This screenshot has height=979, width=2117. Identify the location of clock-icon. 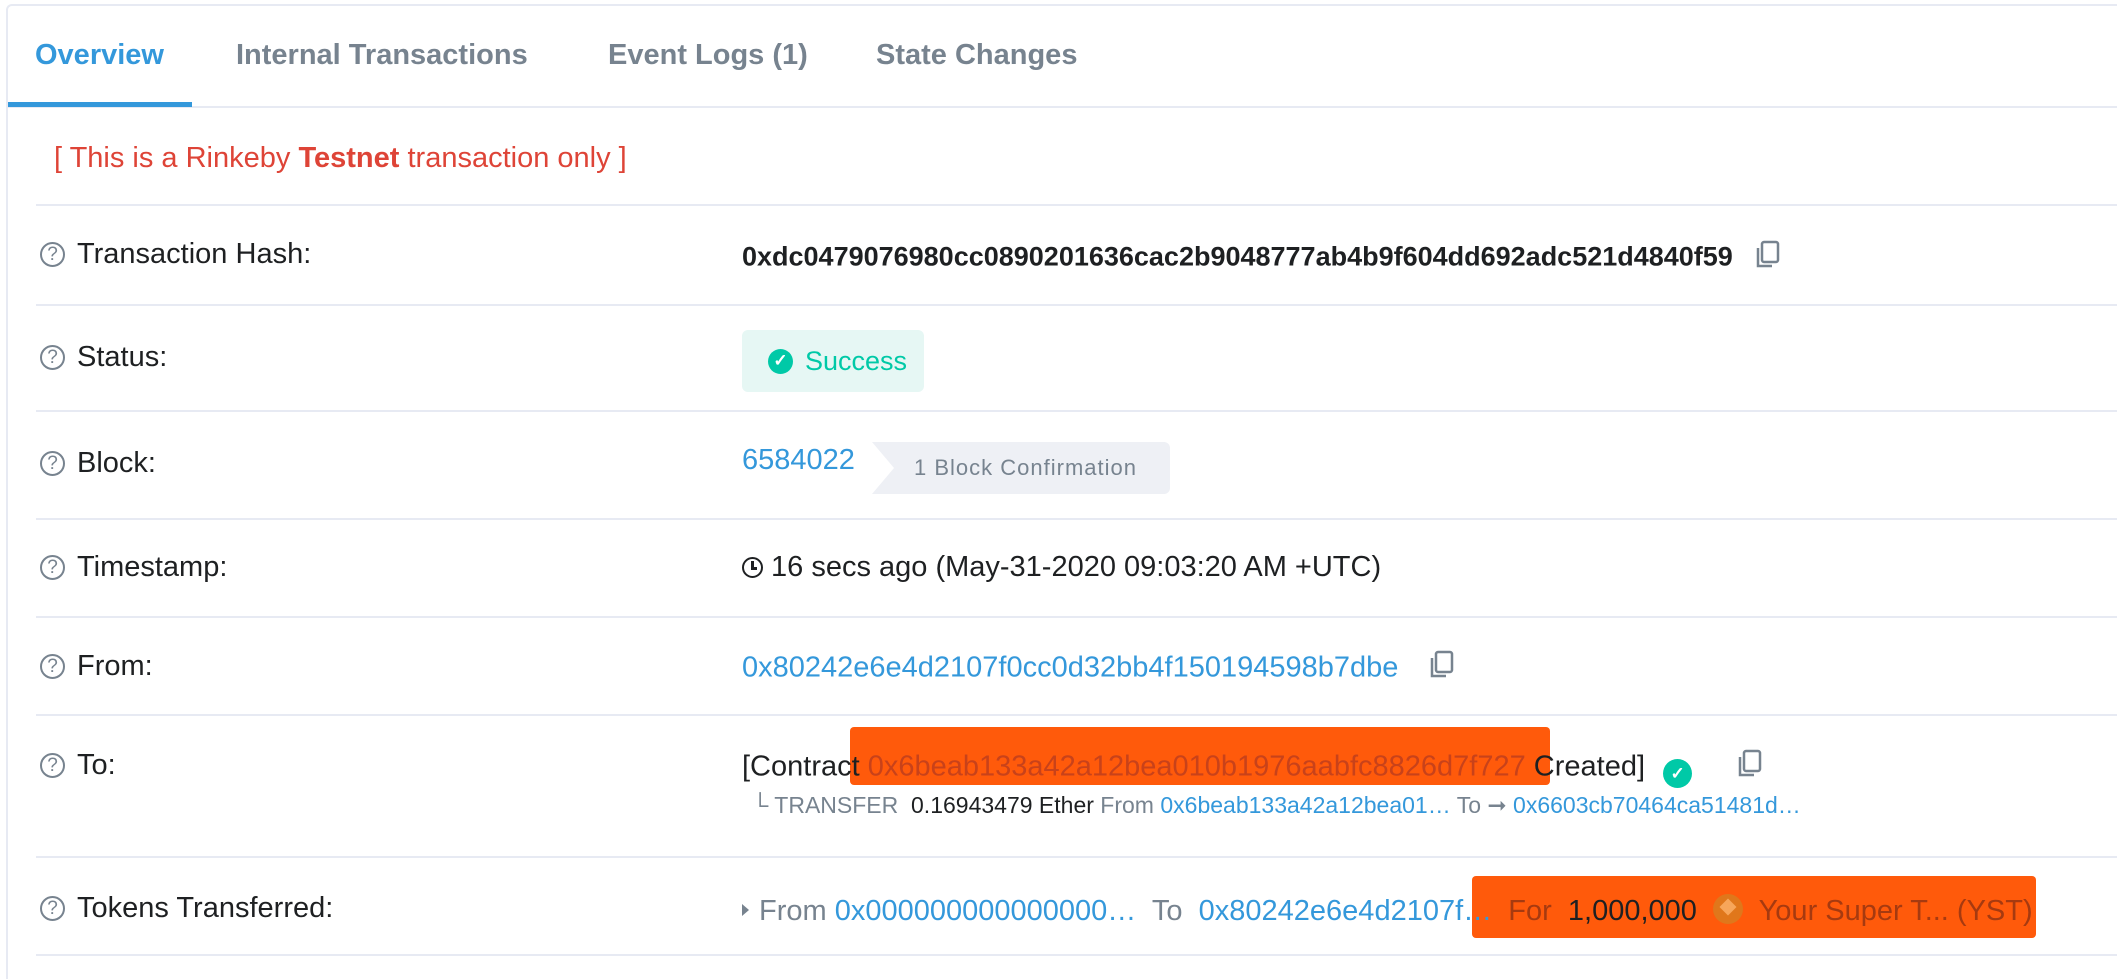
(752, 567).